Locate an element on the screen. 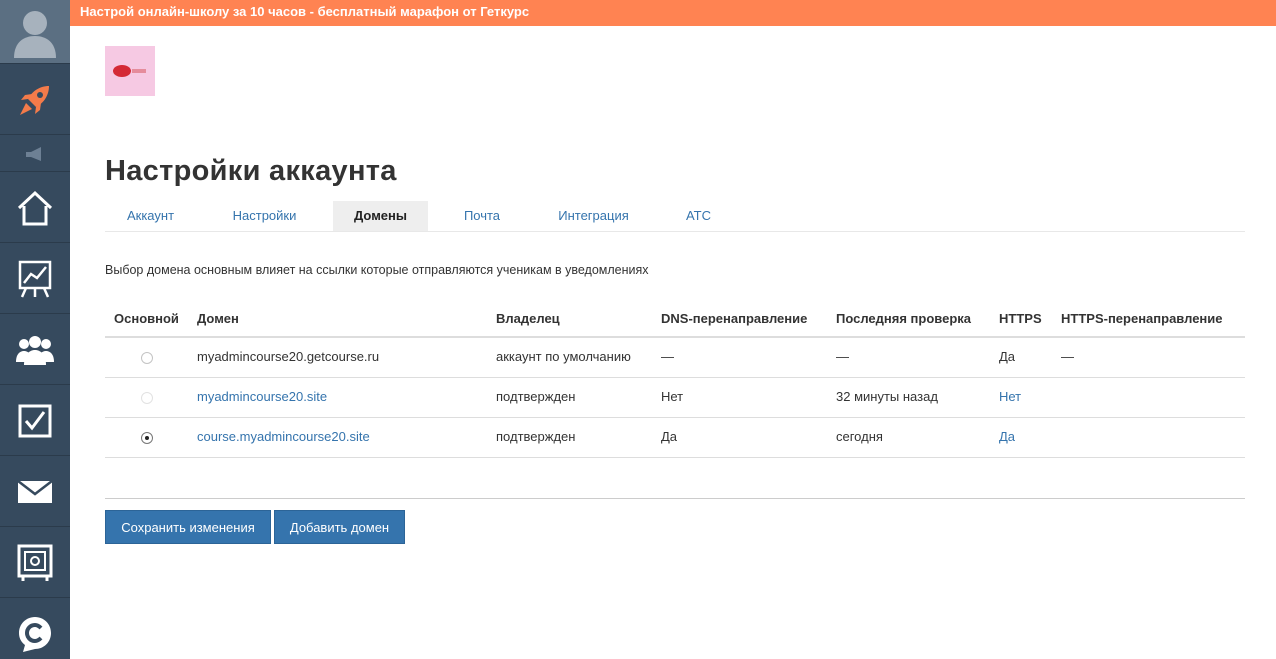  sidebar-item-users is located at coordinates (35, 350).